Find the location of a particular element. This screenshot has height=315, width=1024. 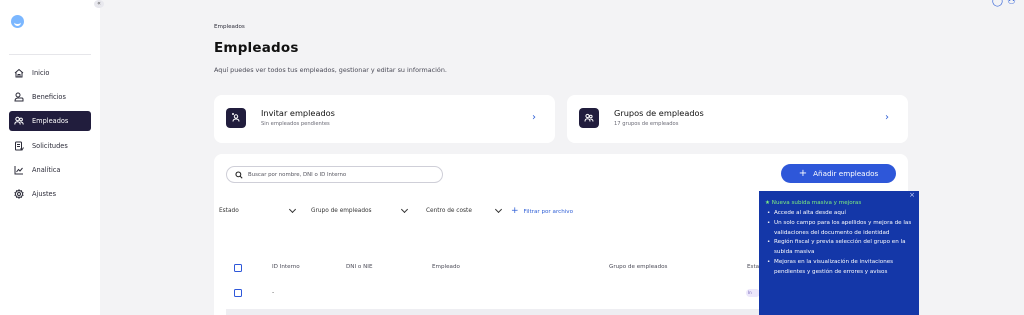

close-icon: × is located at coordinates (912, 195).